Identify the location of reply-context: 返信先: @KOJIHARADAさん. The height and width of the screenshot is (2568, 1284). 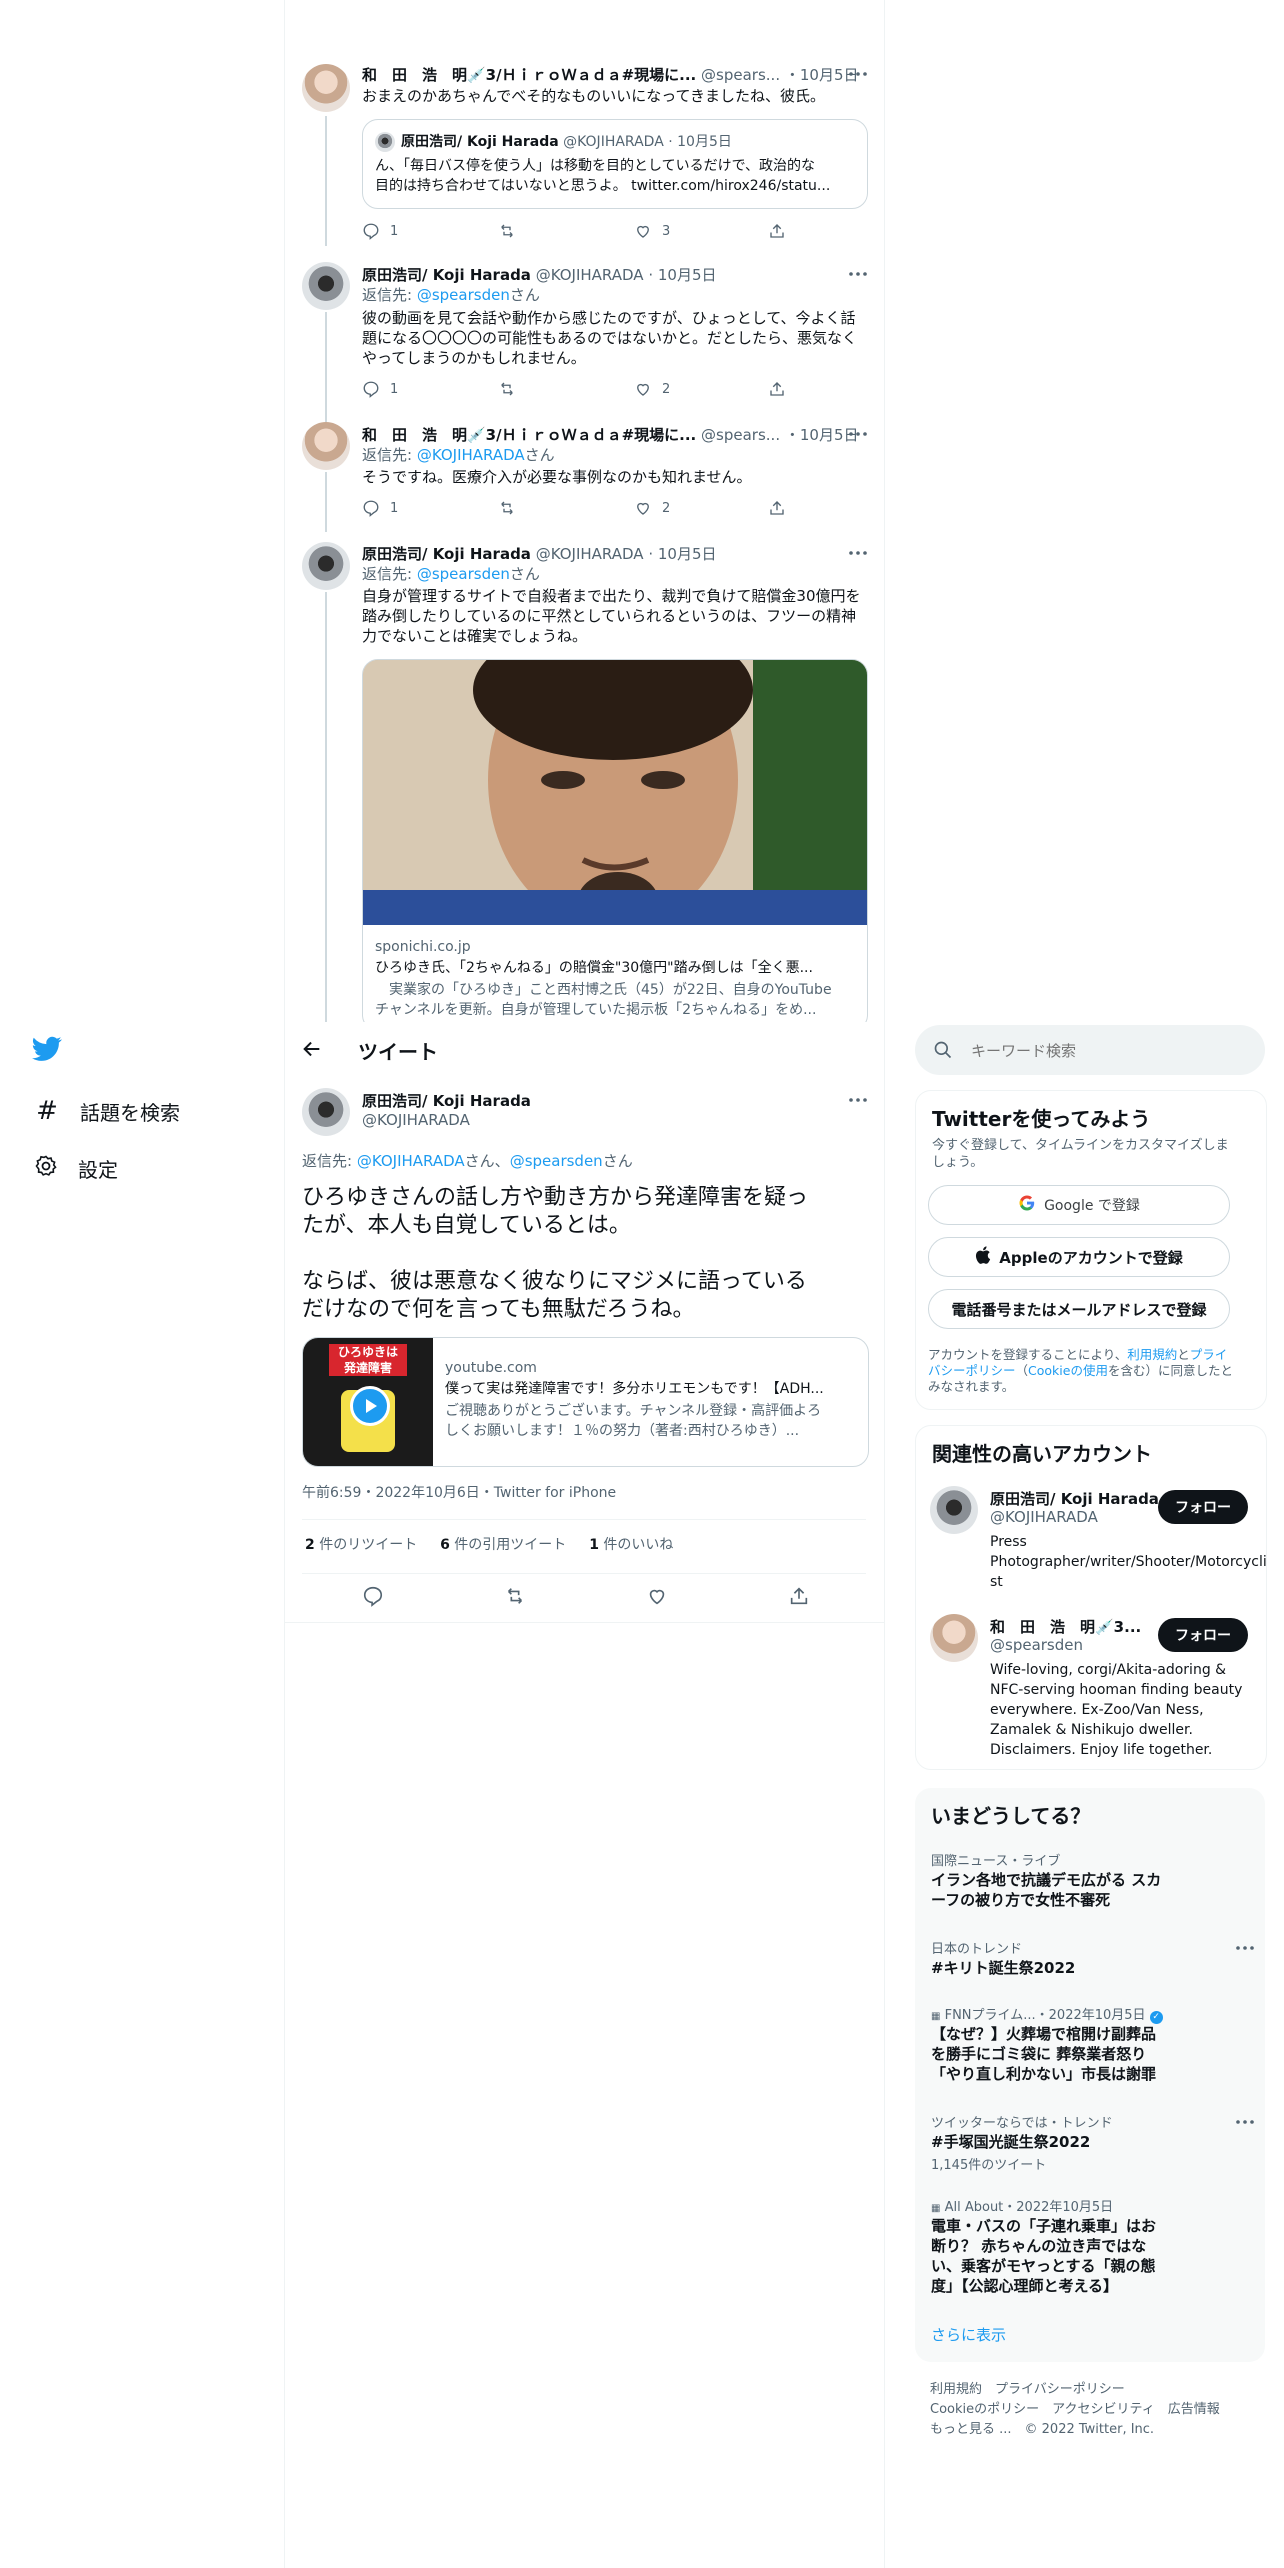
(458, 455).